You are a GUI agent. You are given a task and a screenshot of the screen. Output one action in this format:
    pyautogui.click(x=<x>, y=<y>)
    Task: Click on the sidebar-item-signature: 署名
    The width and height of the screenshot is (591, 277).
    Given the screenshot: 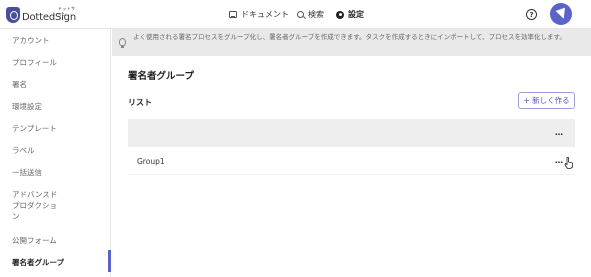 What is the action you would take?
    pyautogui.click(x=59, y=84)
    